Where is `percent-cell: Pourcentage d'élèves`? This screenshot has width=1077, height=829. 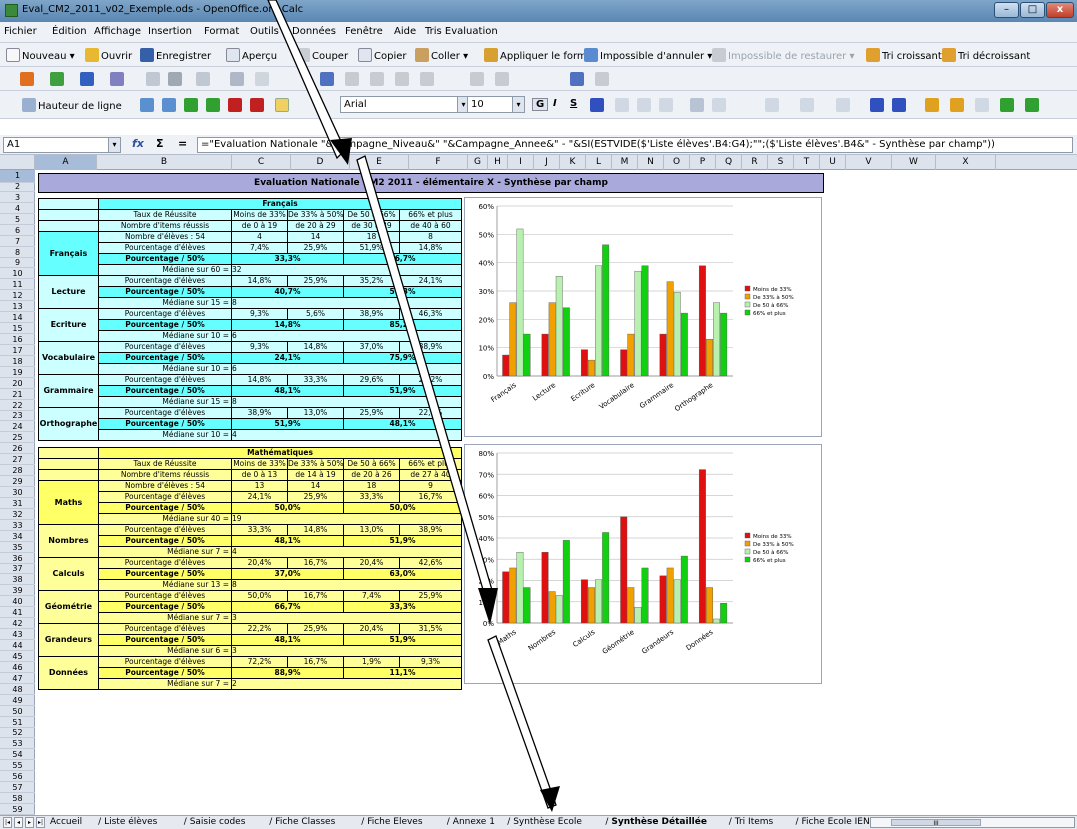 percent-cell: Pourcentage d'élèves is located at coordinates (165, 497).